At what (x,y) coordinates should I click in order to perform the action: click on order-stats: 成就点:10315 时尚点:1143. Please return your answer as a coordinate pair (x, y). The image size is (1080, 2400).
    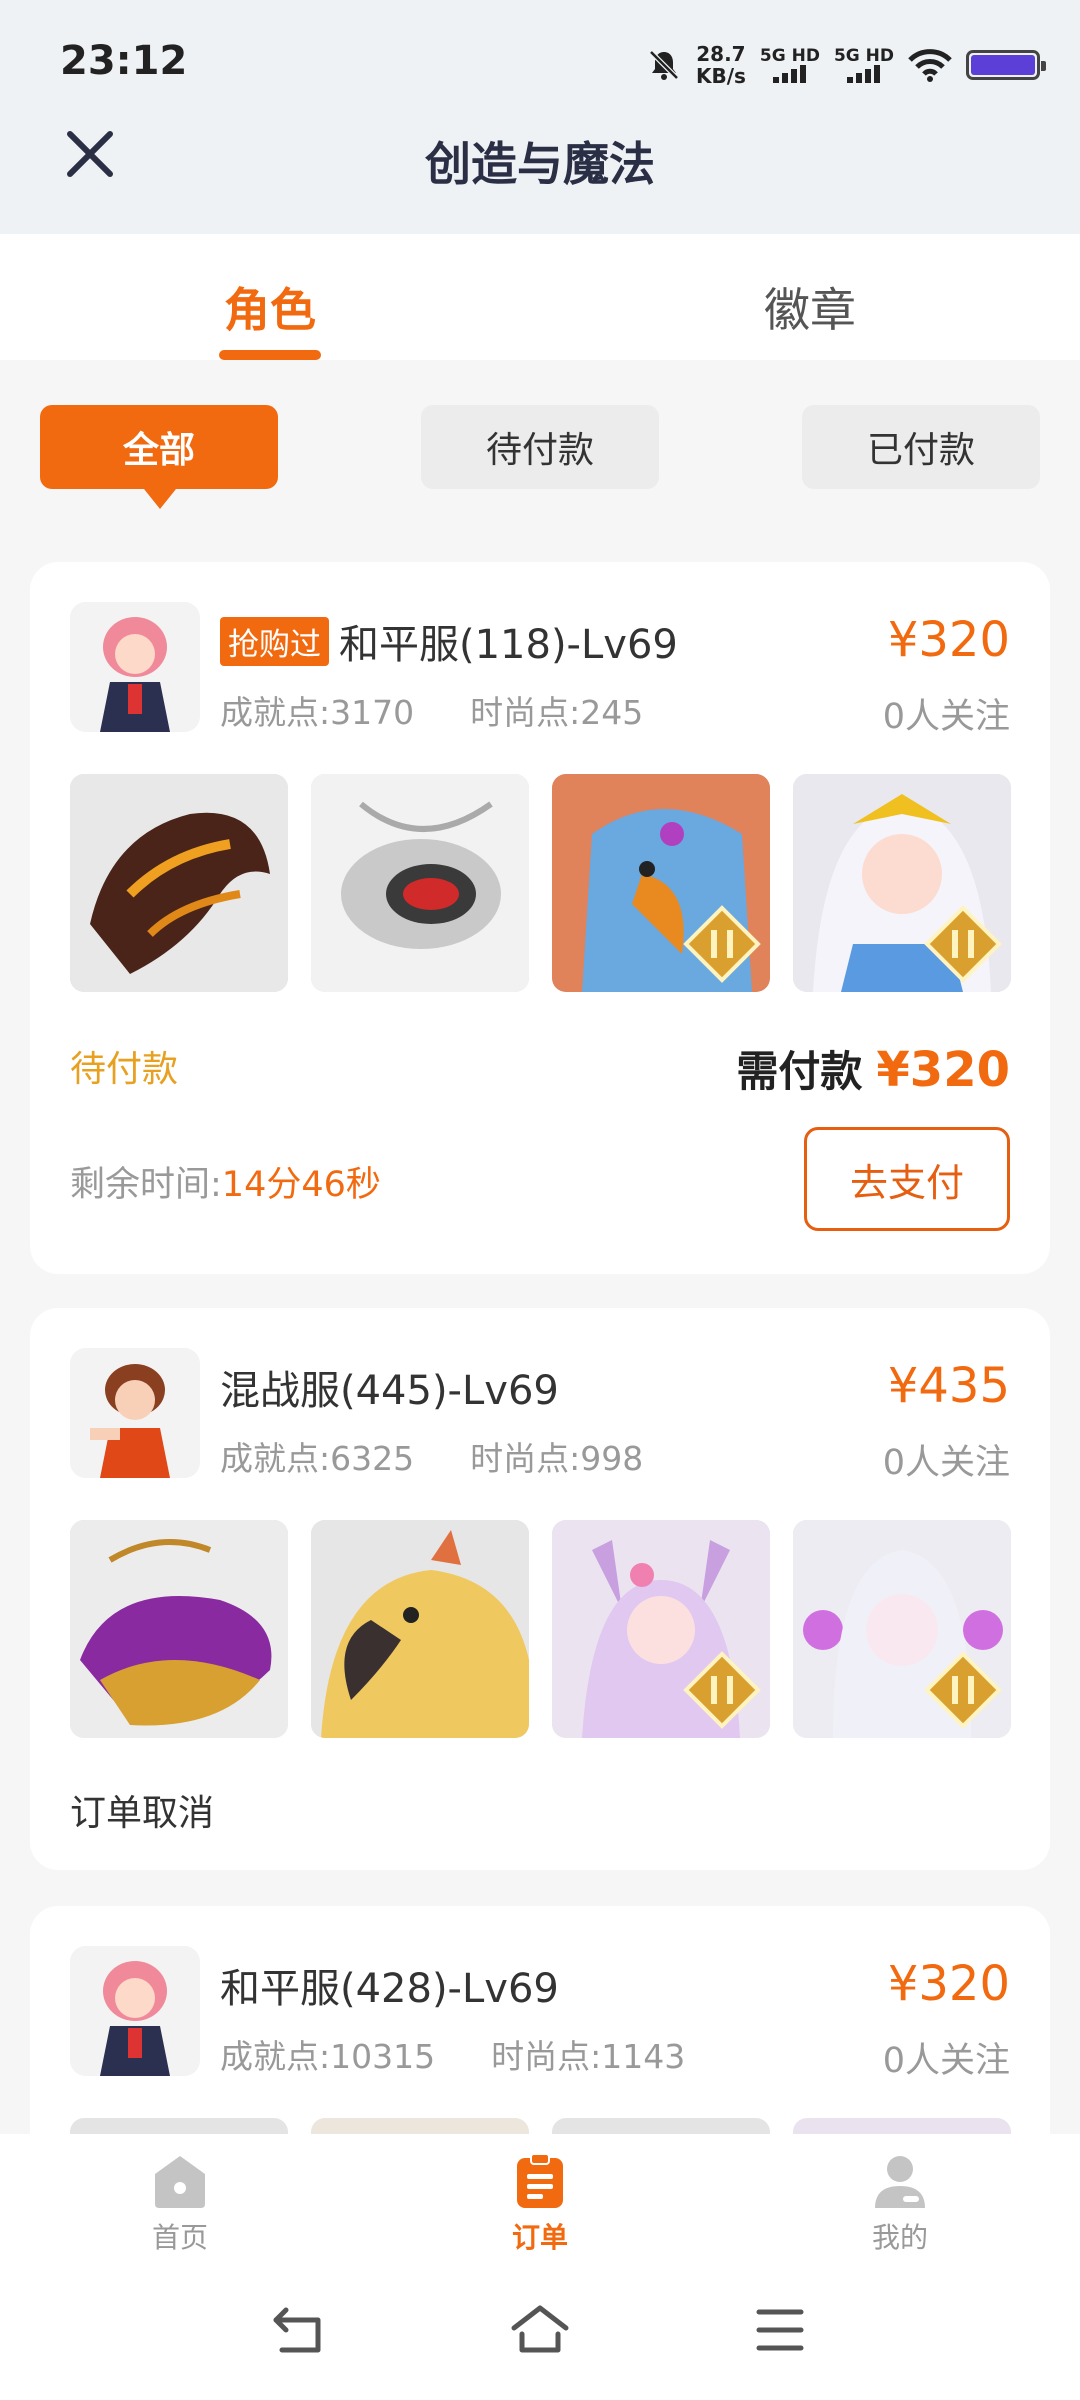
    Looking at the image, I should click on (452, 2054).